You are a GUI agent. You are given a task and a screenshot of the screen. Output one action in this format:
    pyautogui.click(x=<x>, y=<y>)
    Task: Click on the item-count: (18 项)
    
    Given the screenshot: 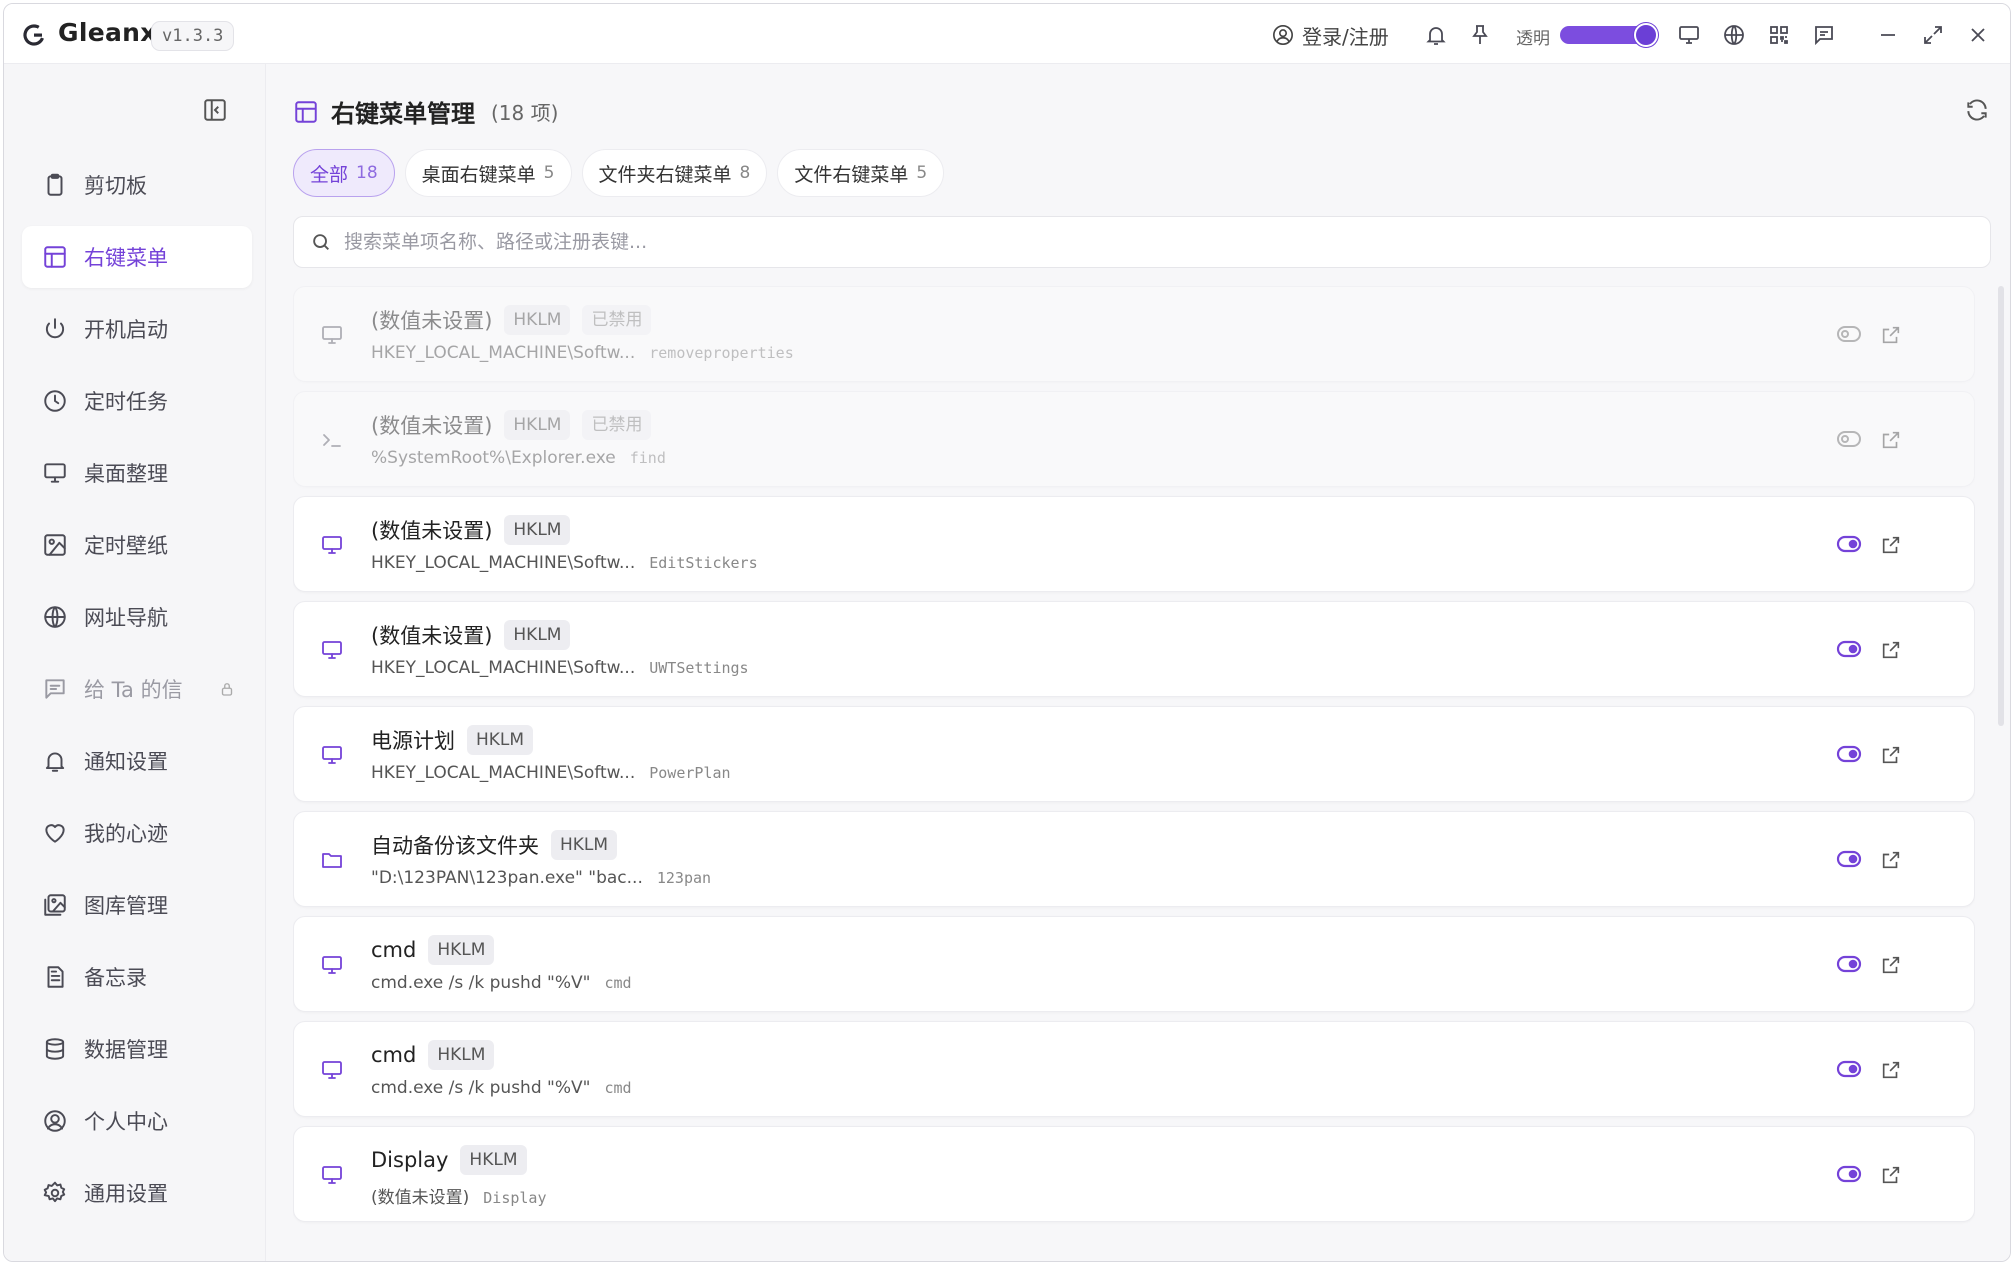 What is the action you would take?
    pyautogui.click(x=525, y=113)
    